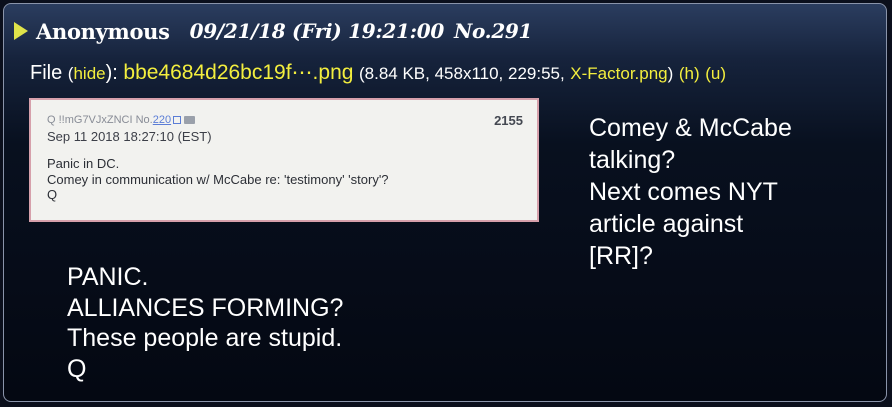  I want to click on post-number-link: No.291, so click(493, 31).